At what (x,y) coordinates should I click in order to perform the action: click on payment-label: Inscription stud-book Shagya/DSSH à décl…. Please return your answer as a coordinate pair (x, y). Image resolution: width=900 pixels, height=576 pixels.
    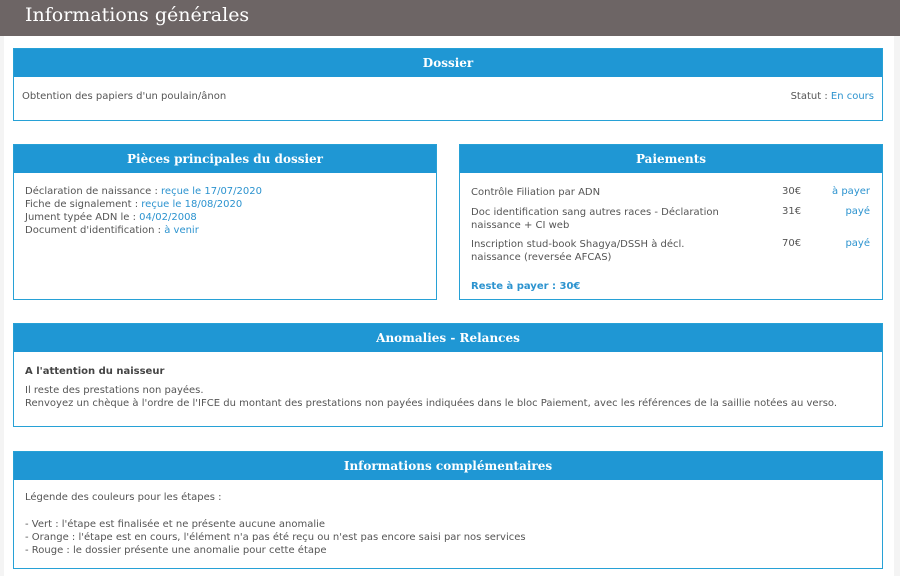
    Looking at the image, I should click on (578, 251).